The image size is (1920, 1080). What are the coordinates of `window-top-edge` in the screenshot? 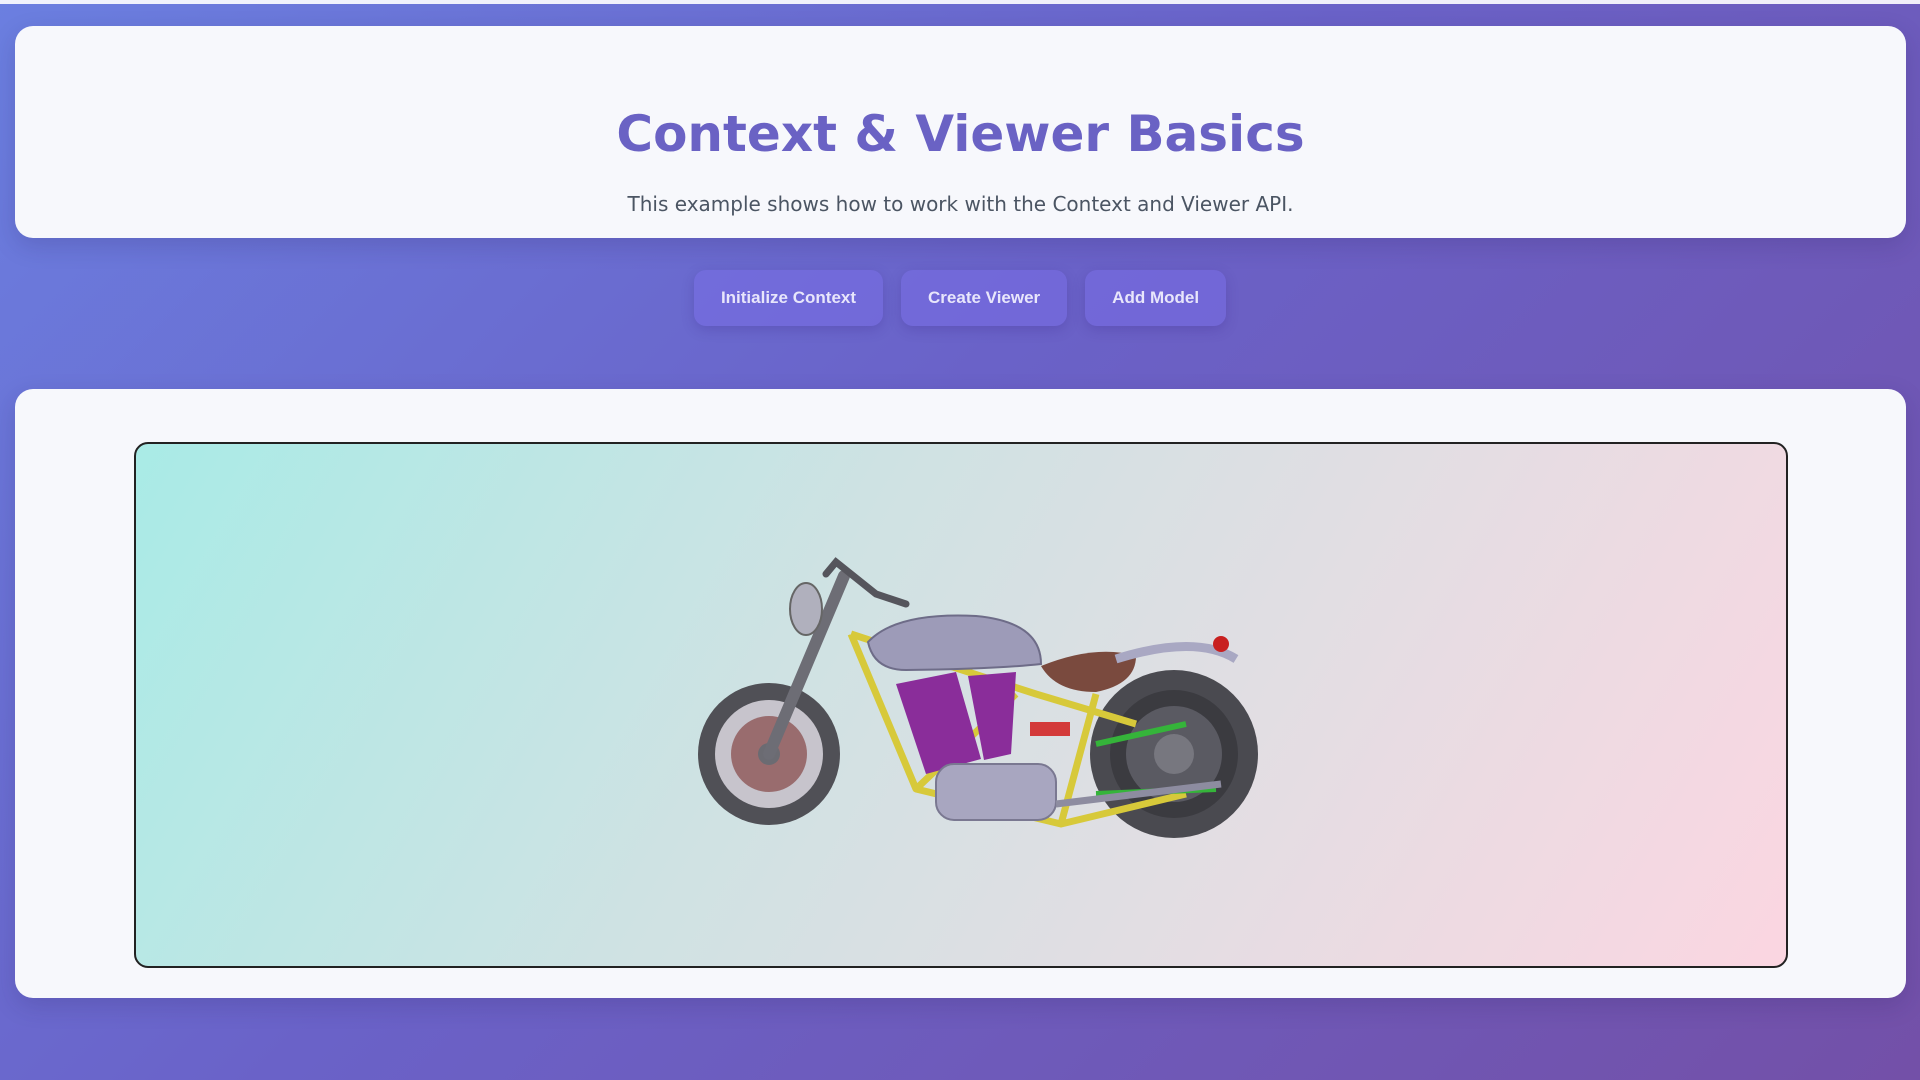 It's located at (960, 2).